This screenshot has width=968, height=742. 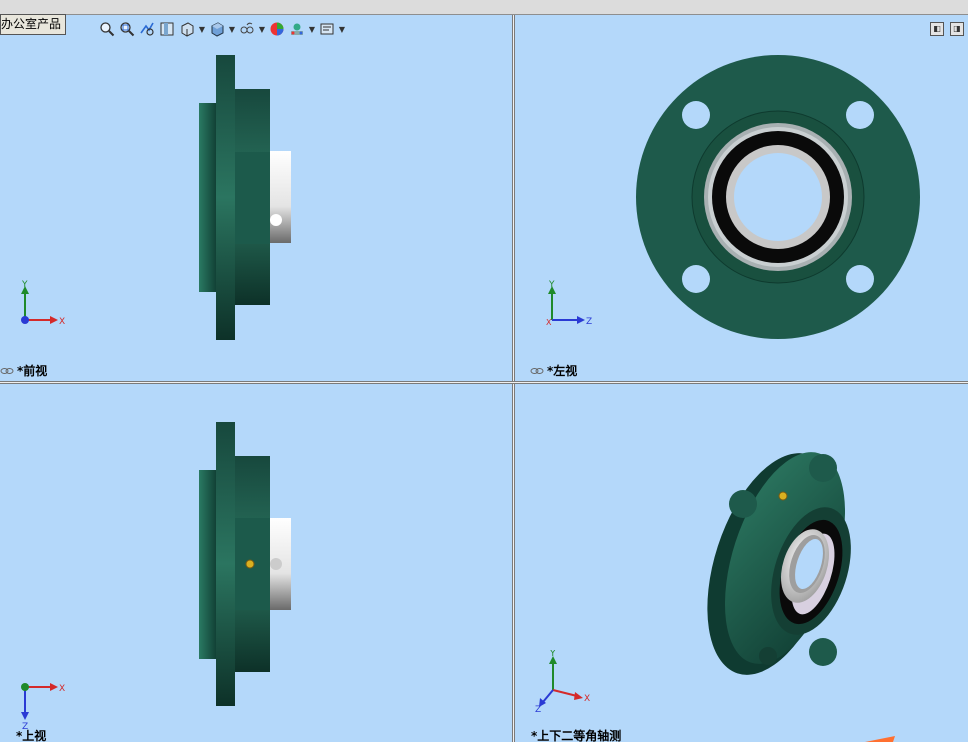 What do you see at coordinates (32, 371) in the screenshot?
I see `view-name-front: *前视` at bounding box center [32, 371].